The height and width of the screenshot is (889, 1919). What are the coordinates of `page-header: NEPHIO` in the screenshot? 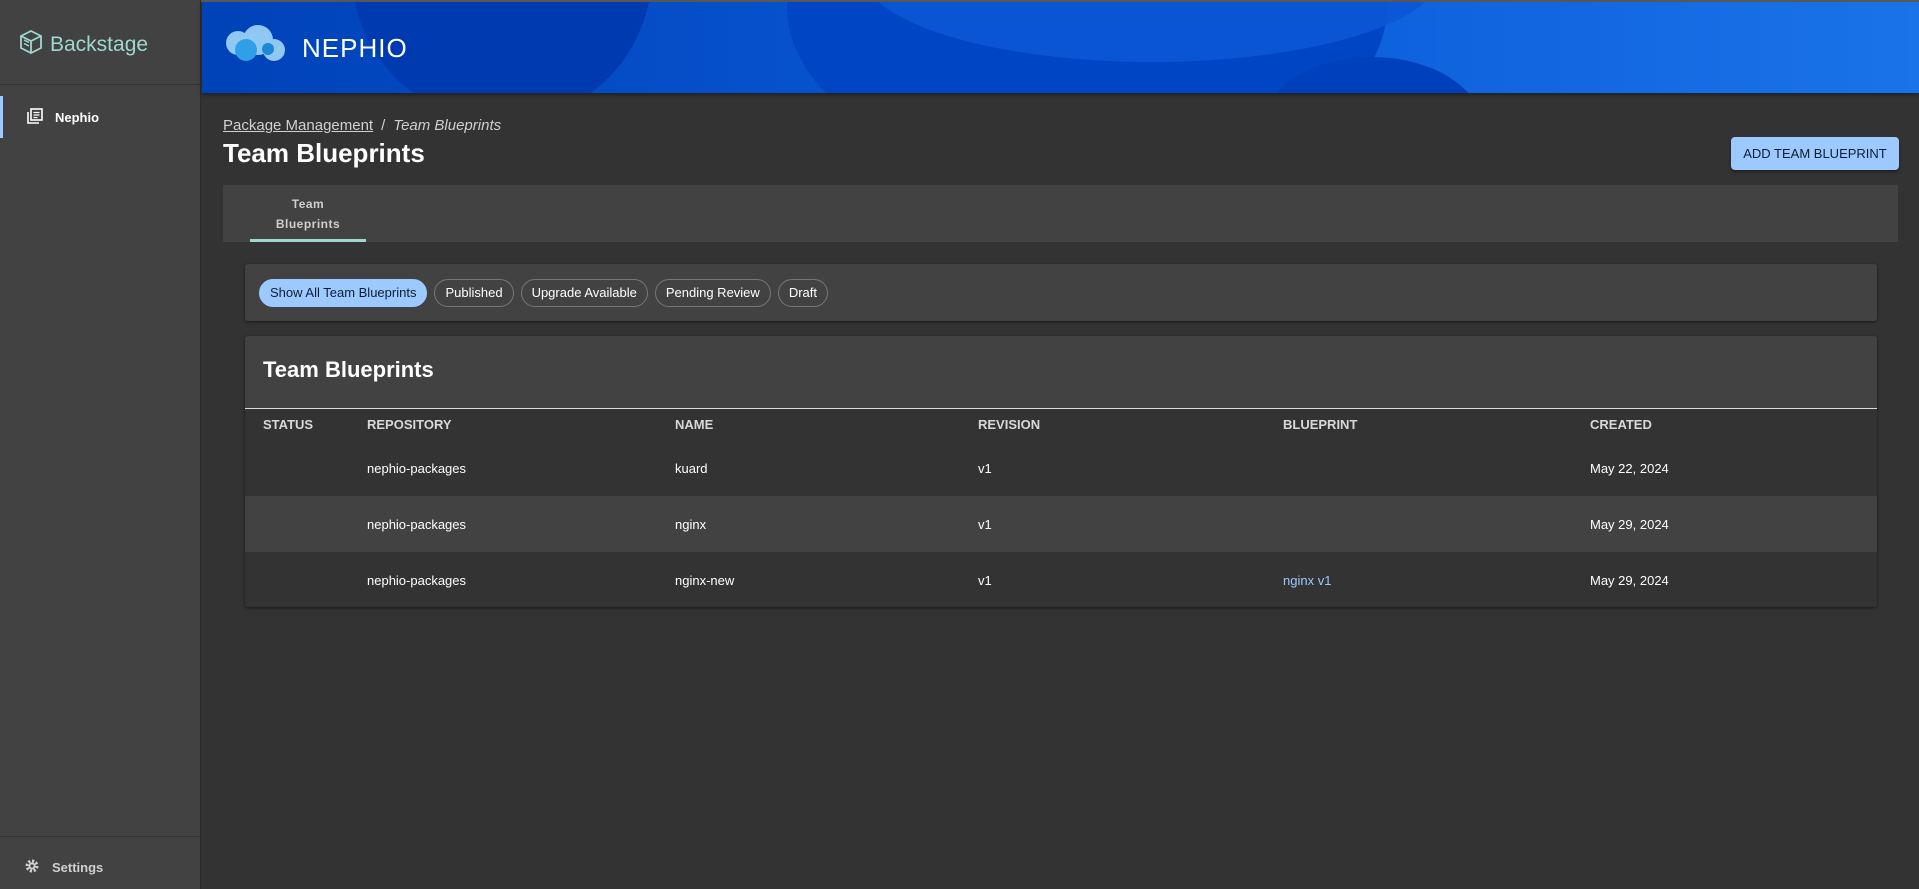 It's located at (1060, 47).